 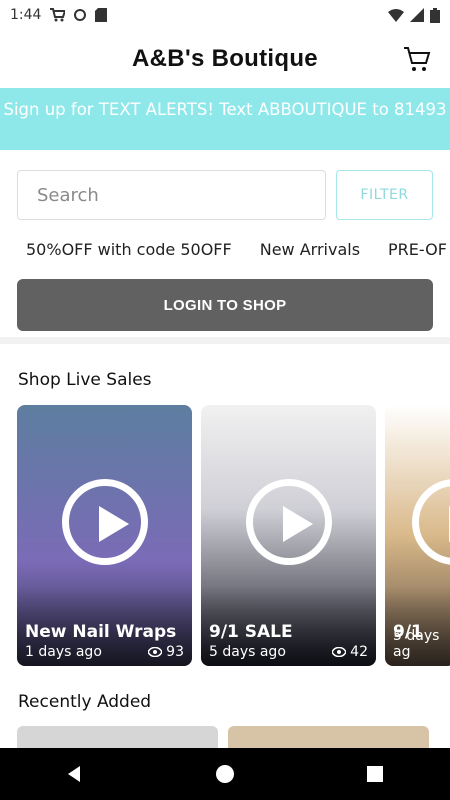 I want to click on sd-card-icon, so click(x=101, y=15).